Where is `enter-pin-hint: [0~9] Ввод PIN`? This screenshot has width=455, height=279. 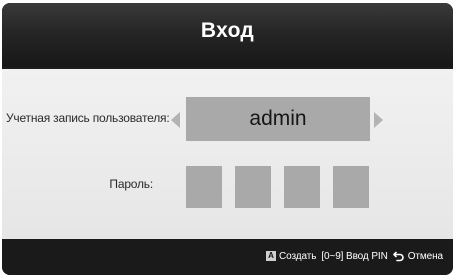 enter-pin-hint: [0~9] Ввод PIN is located at coordinates (354, 256).